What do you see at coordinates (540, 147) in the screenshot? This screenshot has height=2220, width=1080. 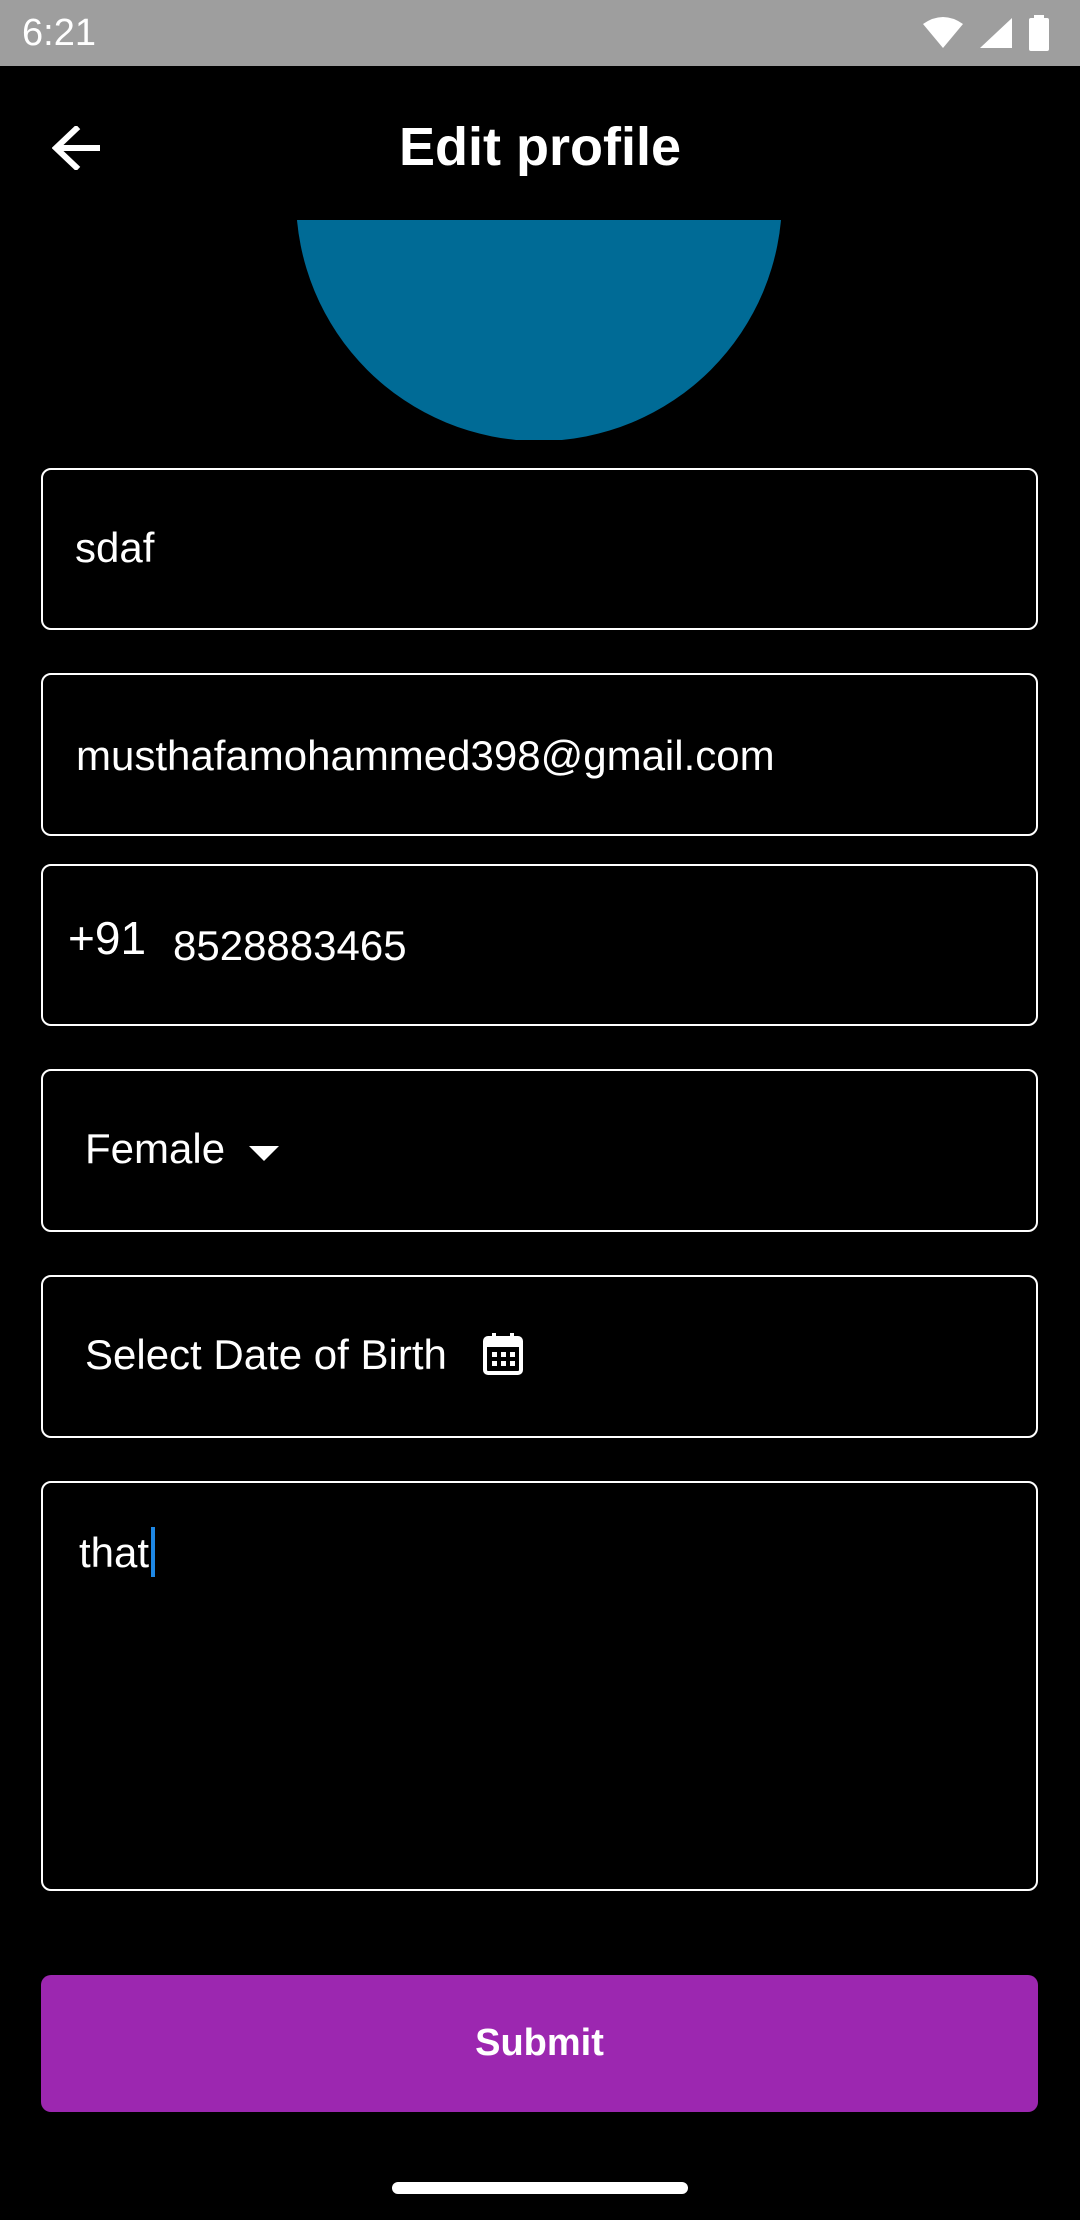 I see `page-title: Edit profile` at bounding box center [540, 147].